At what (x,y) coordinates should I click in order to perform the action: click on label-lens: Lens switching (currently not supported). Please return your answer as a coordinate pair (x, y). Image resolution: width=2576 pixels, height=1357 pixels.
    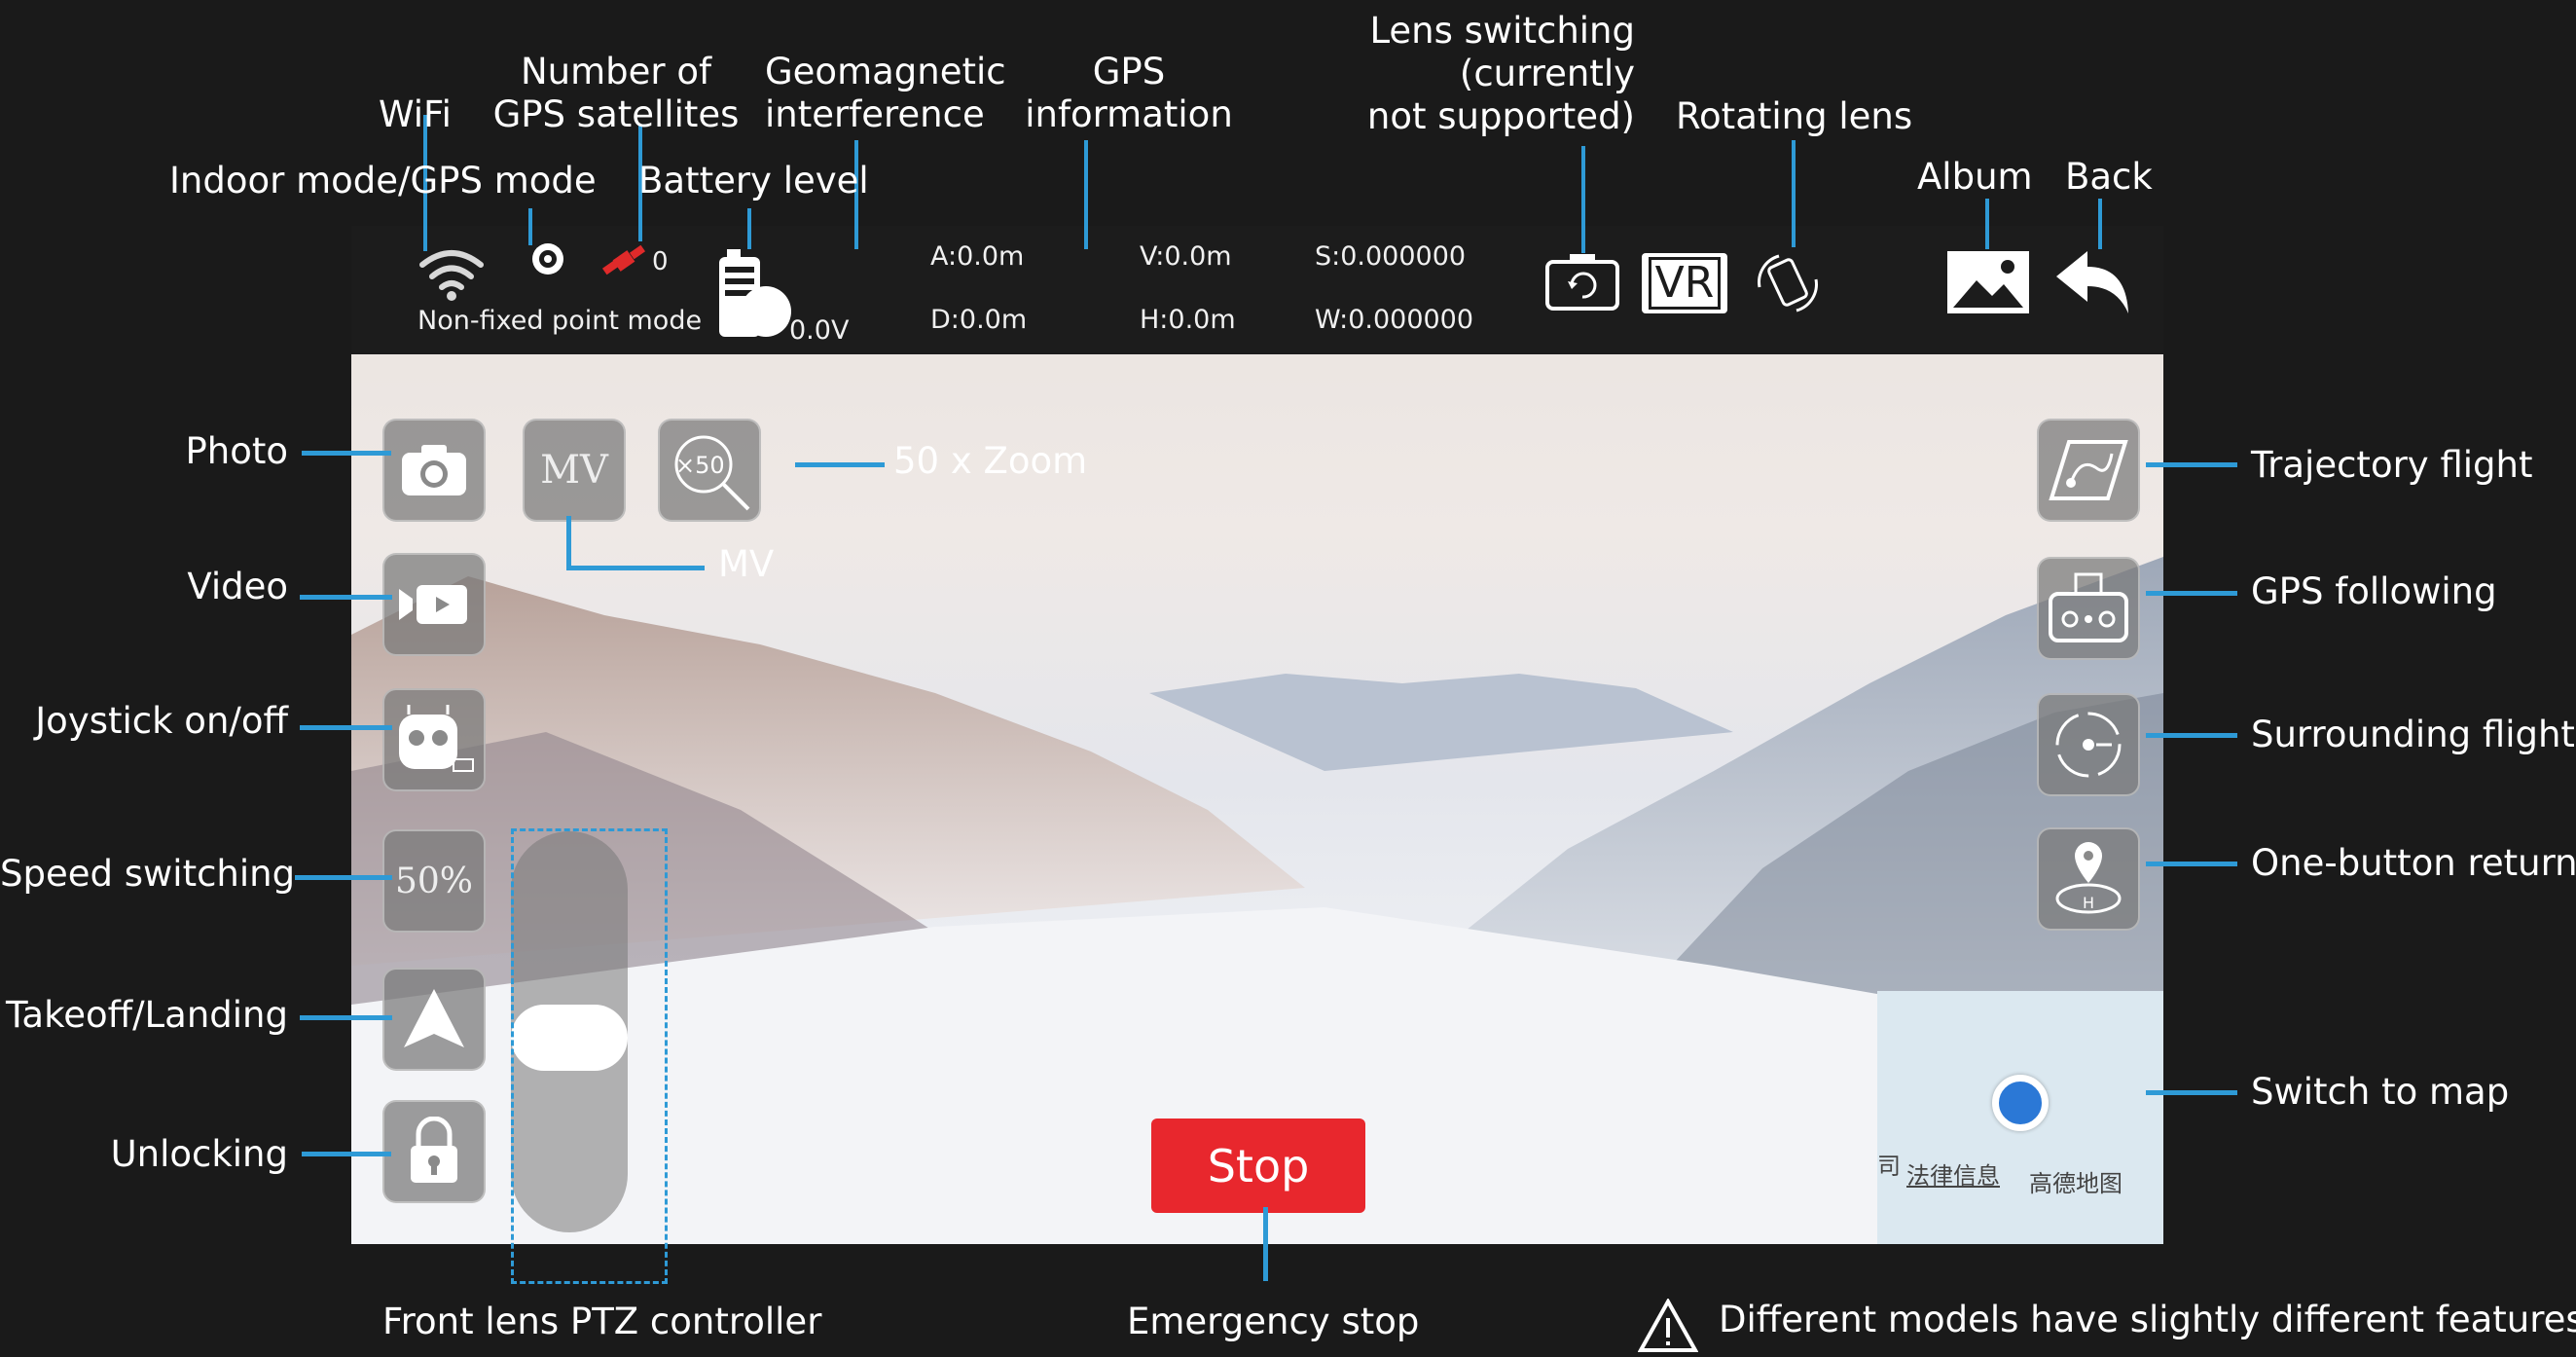
    Looking at the image, I should click on (1500, 73).